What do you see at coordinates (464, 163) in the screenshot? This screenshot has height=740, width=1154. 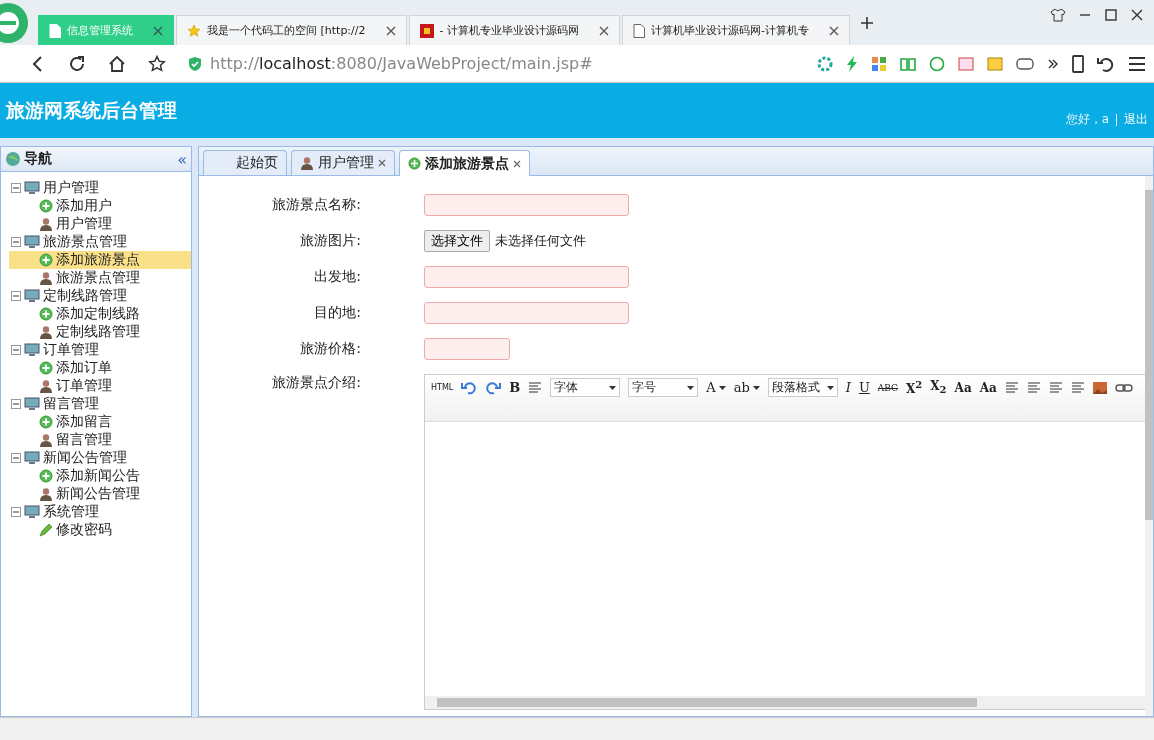 I see `page-tab: 添加旅游景点` at bounding box center [464, 163].